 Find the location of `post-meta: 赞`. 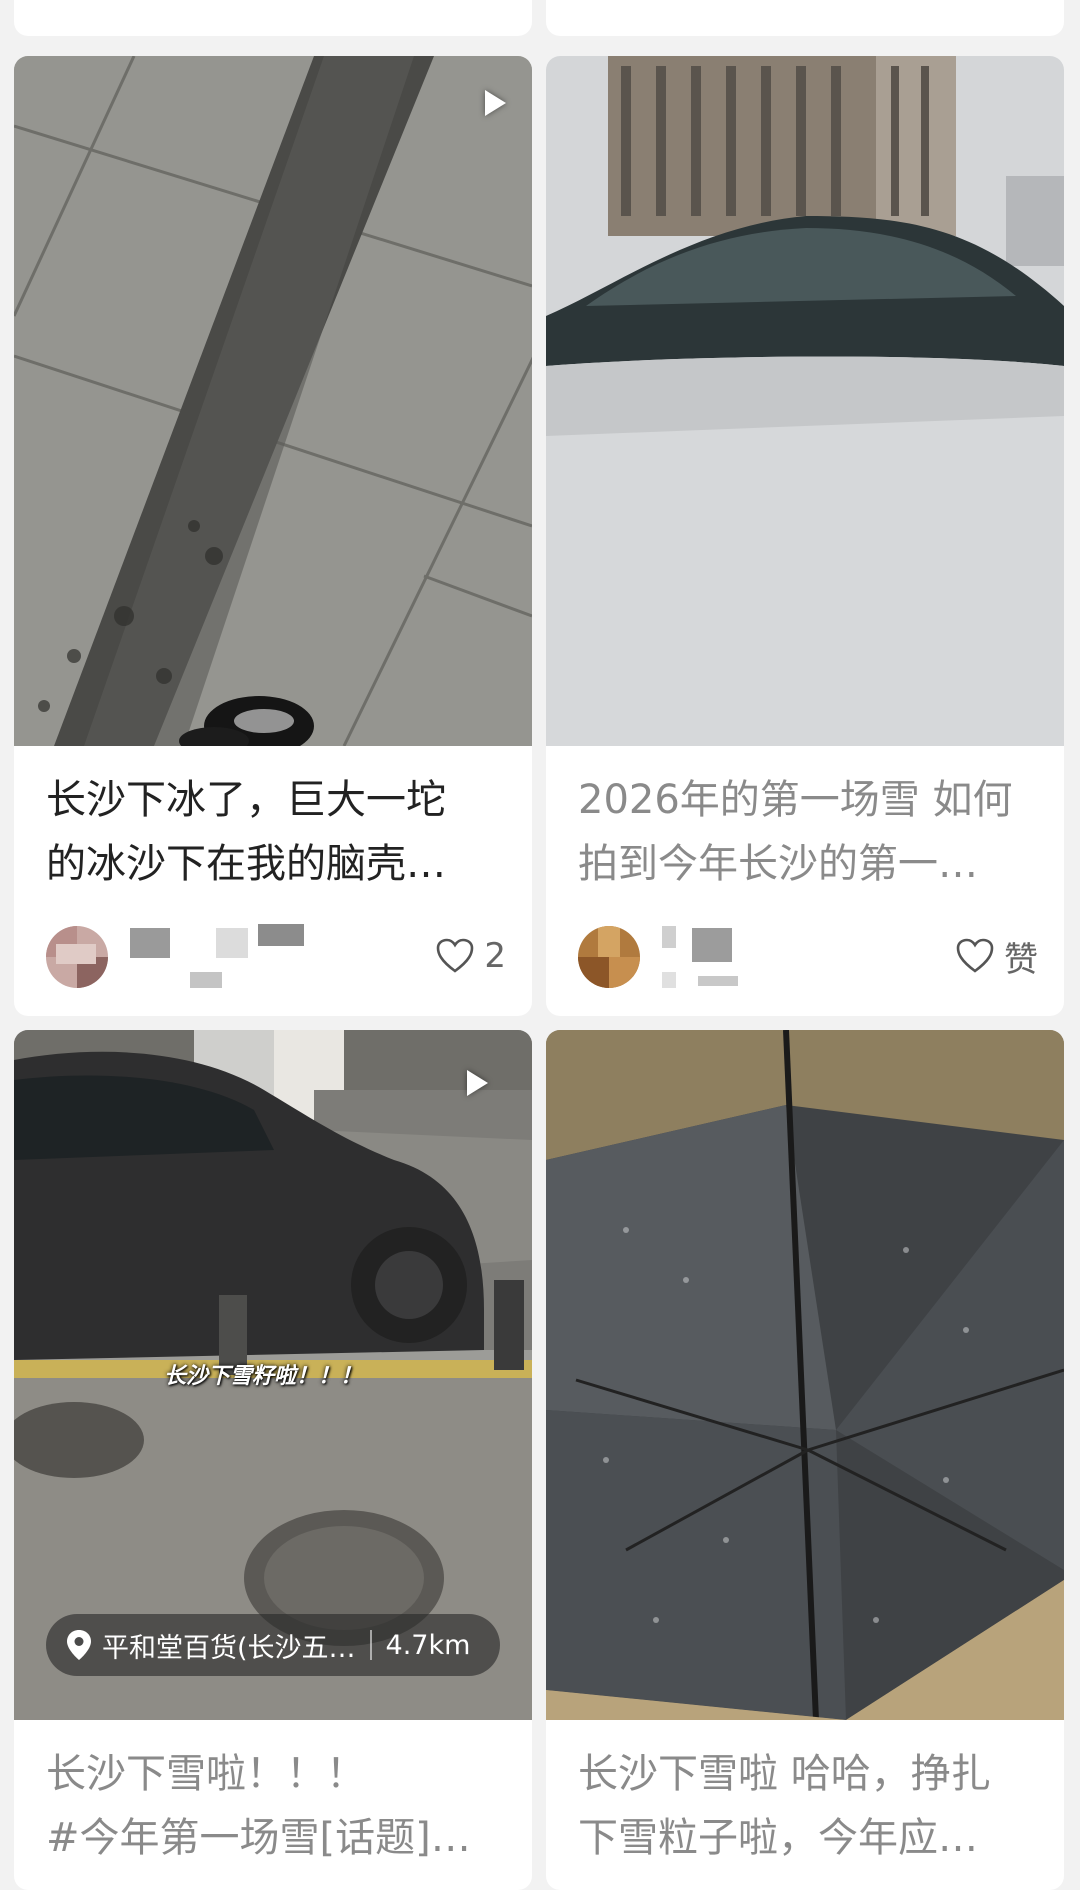

post-meta: 赞 is located at coordinates (808, 958).